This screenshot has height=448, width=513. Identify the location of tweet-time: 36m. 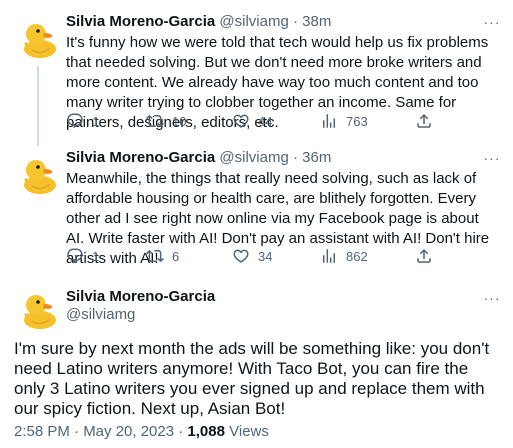
(316, 157).